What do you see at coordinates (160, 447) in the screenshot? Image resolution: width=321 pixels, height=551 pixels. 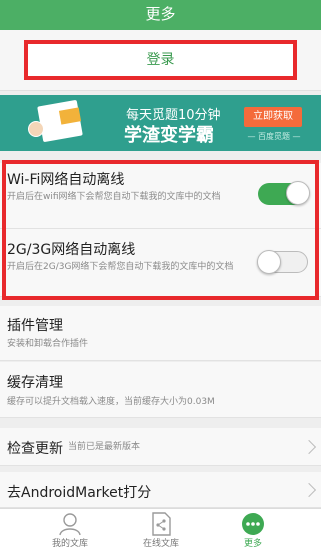 I see `check-update-row: 检查更新 当前已是最新版本` at bounding box center [160, 447].